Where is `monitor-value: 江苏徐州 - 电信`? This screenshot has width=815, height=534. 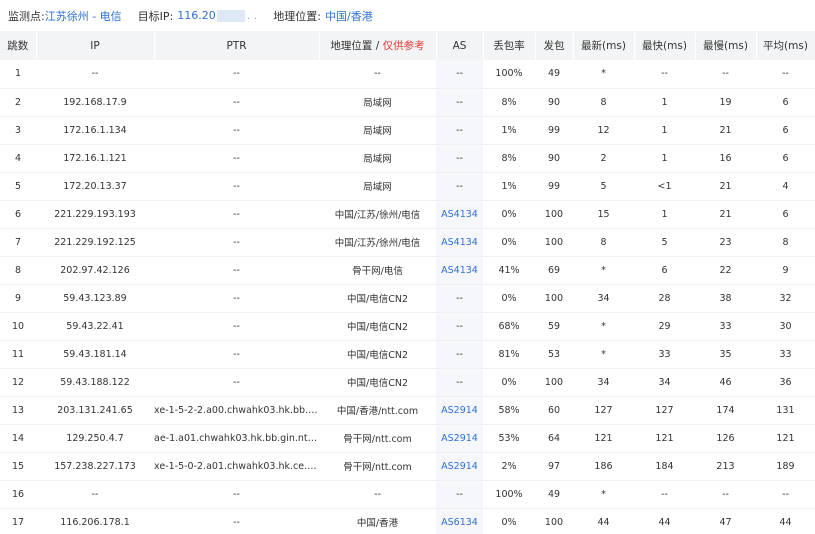 monitor-value: 江苏徐州 - 电信 is located at coordinates (83, 16).